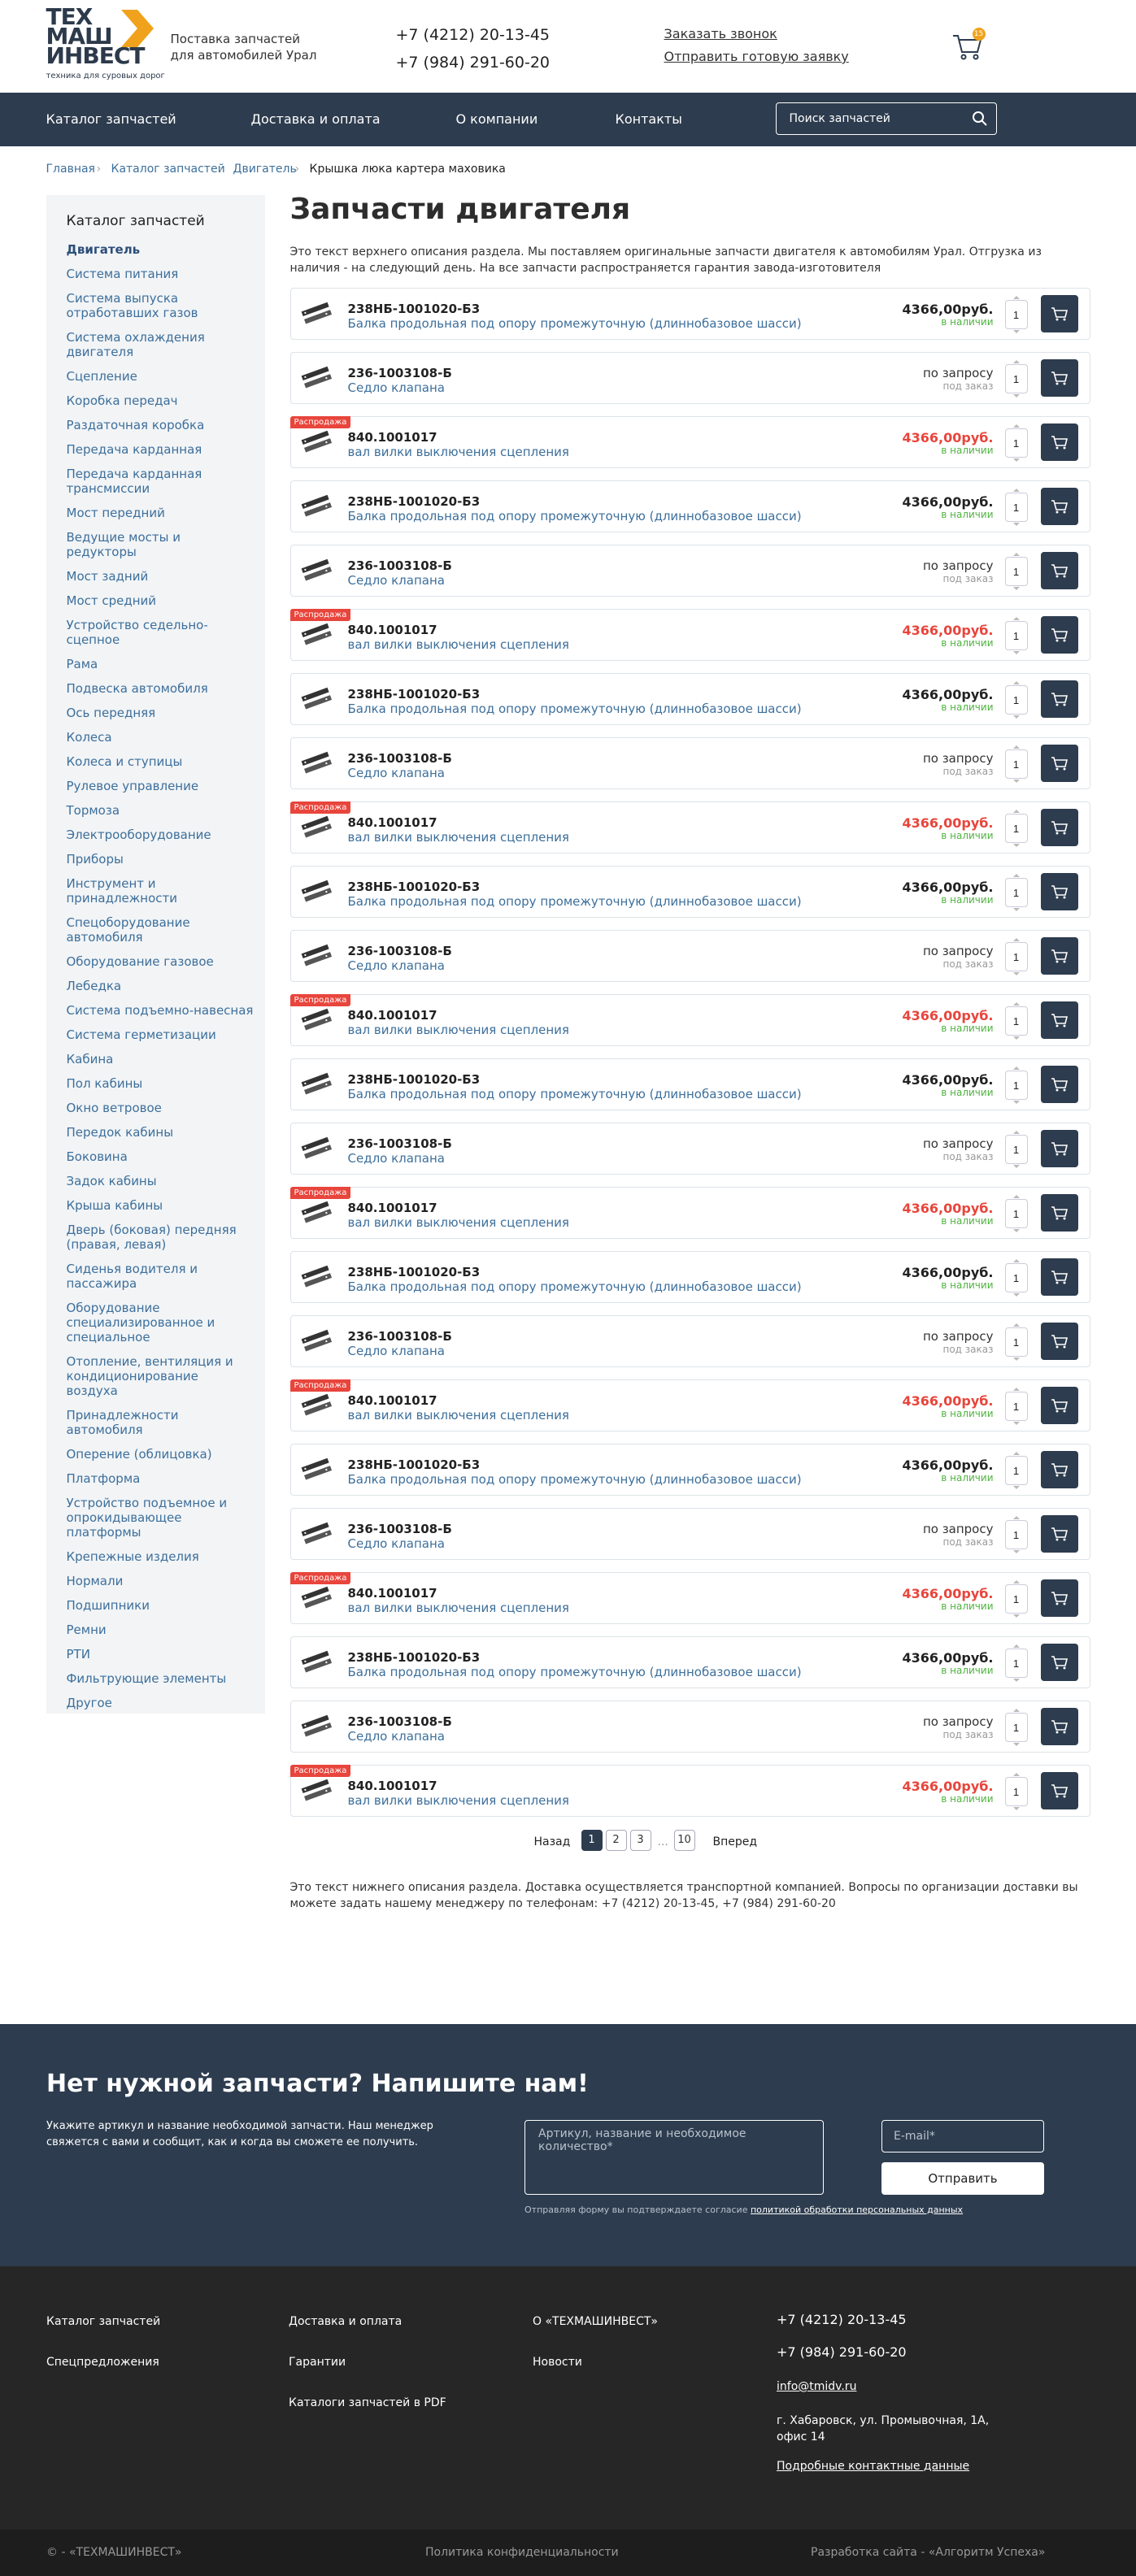 This screenshot has height=2576, width=1136. Describe the element at coordinates (317, 2362) in the screenshot. I see `footer-link: Гарантии` at that location.